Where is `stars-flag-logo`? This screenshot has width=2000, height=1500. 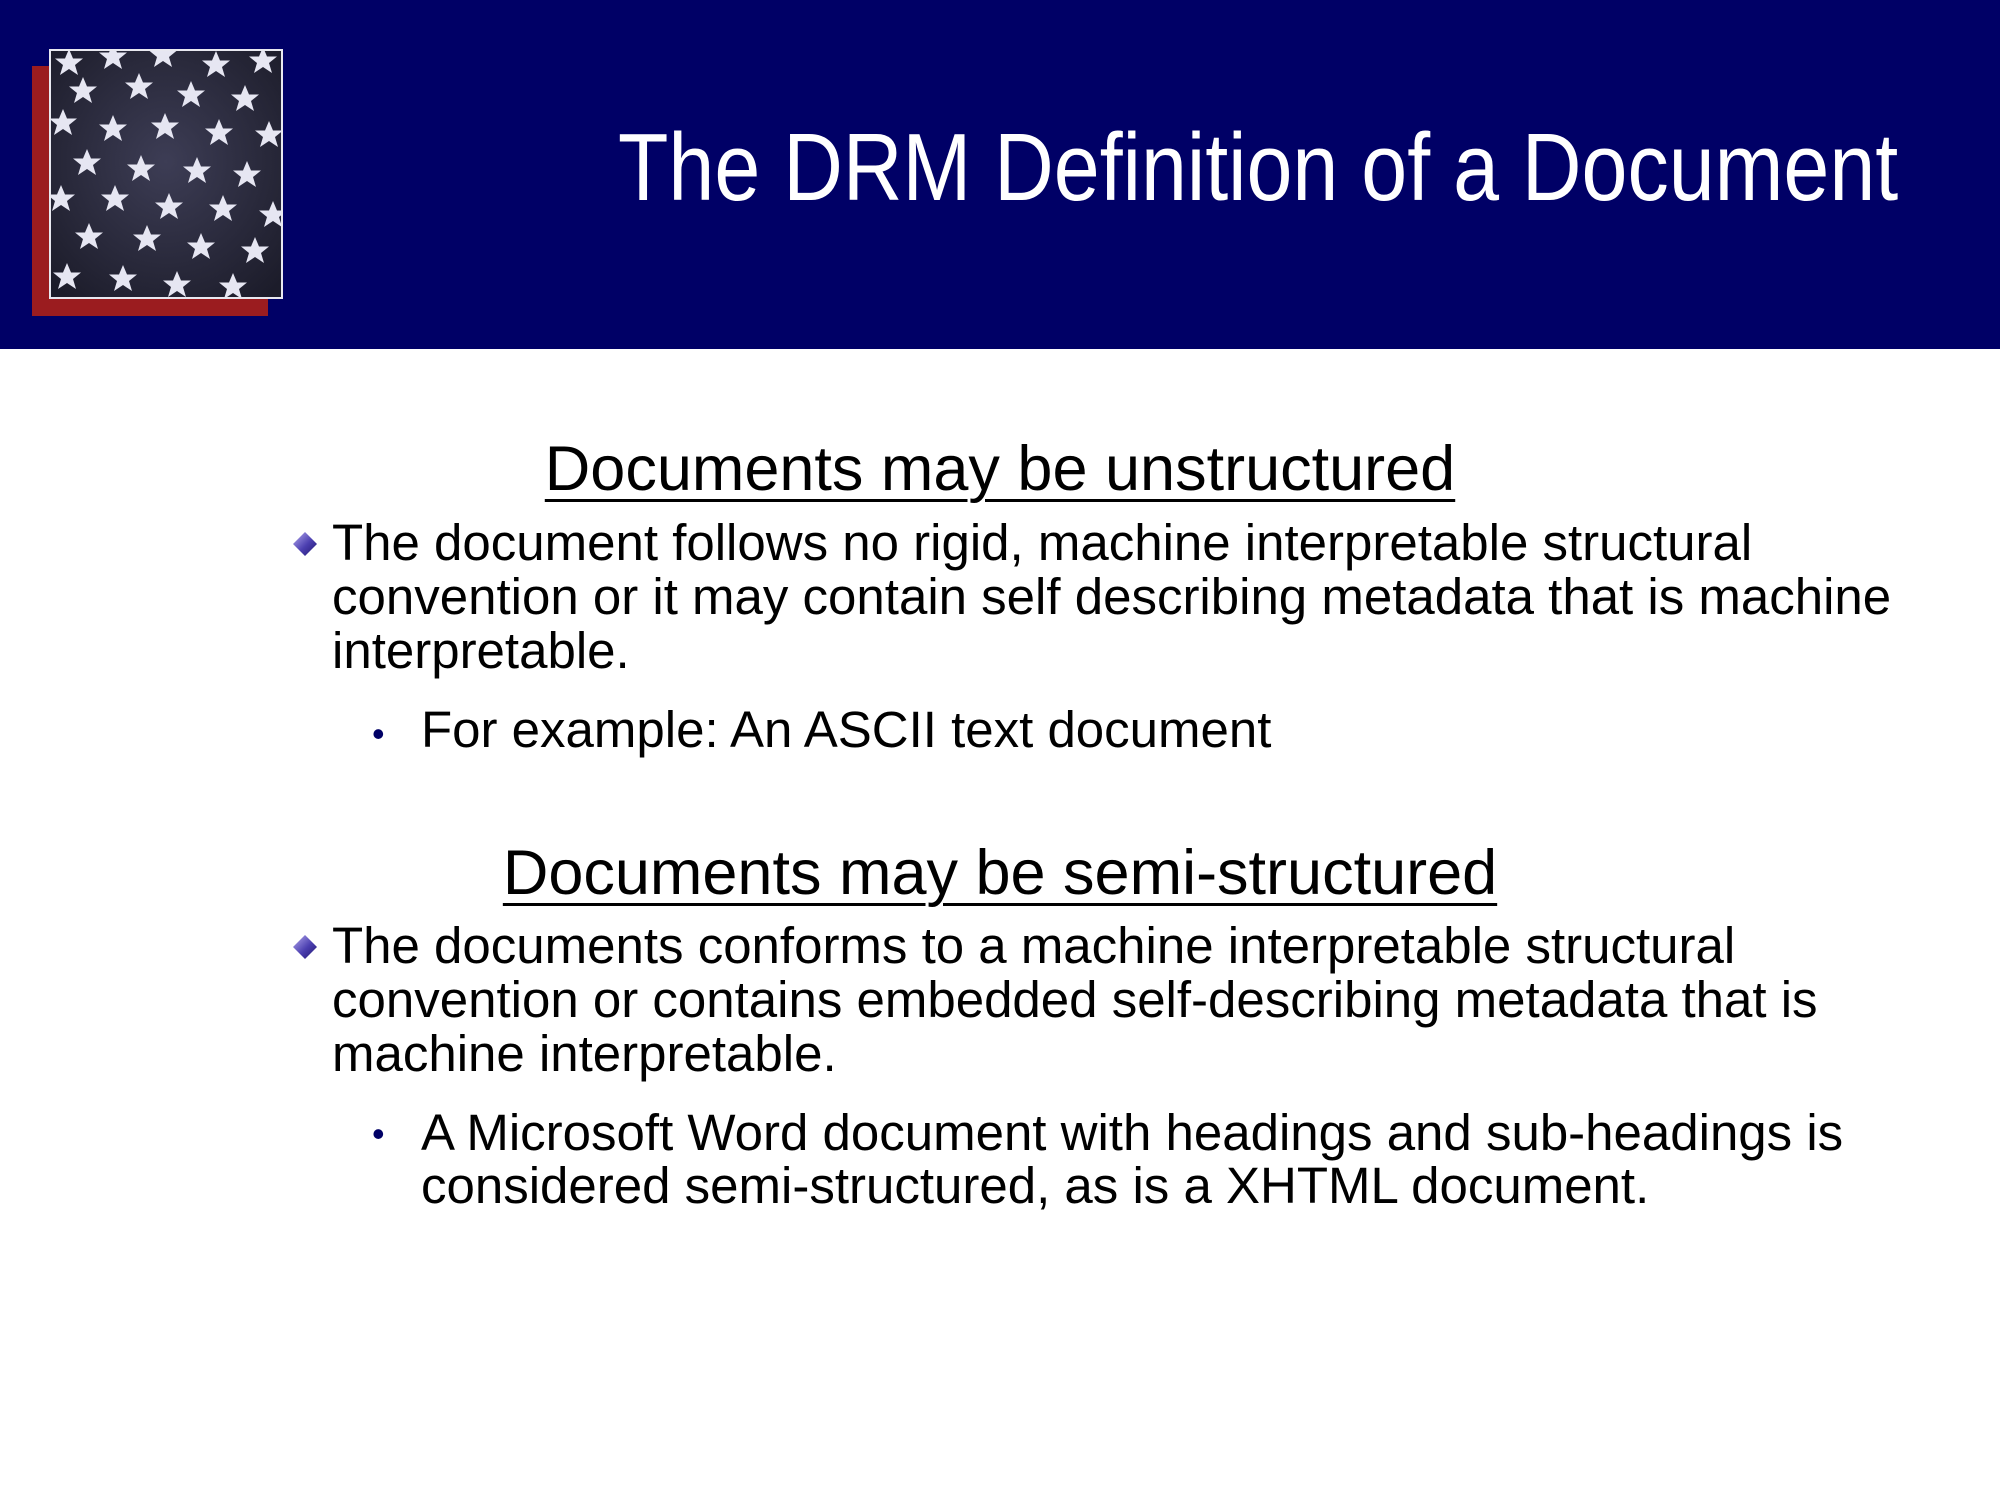 stars-flag-logo is located at coordinates (166, 174).